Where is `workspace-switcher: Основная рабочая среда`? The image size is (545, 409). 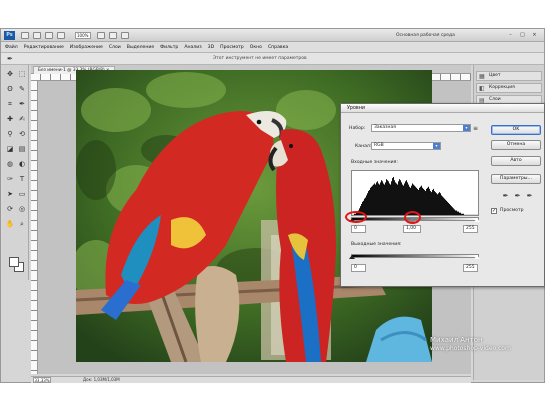 workspace-switcher: Основная рабочая среда is located at coordinates (446, 36).